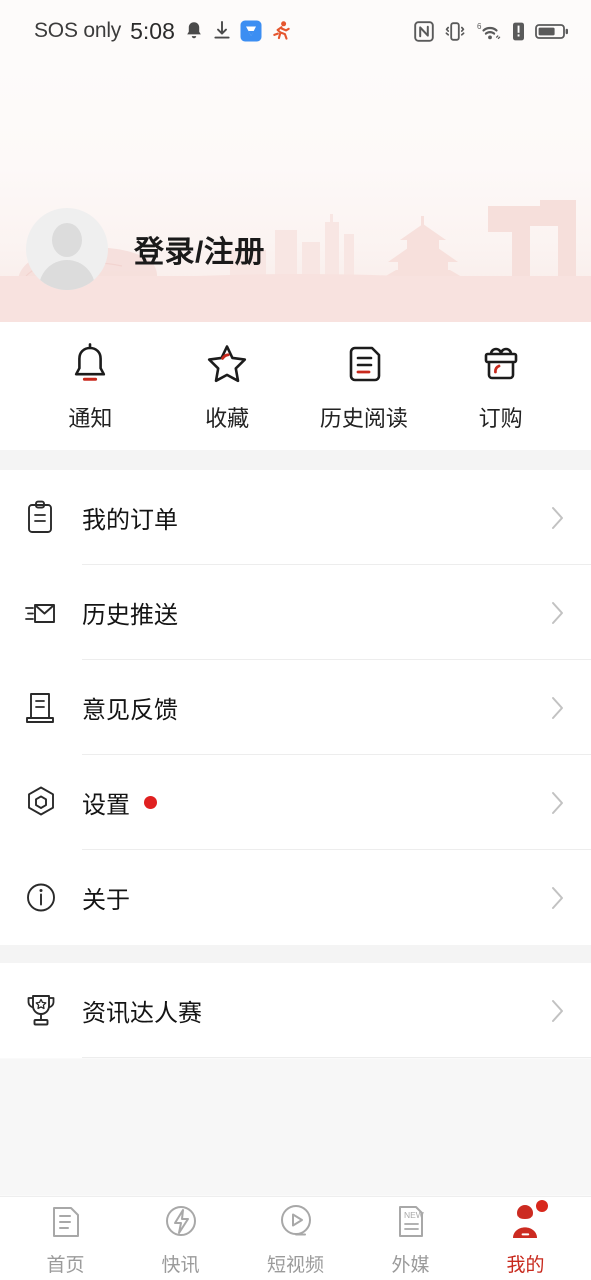 The image size is (591, 1280). Describe the element at coordinates (53, 518) in the screenshot. I see `clipboard-icon` at that location.